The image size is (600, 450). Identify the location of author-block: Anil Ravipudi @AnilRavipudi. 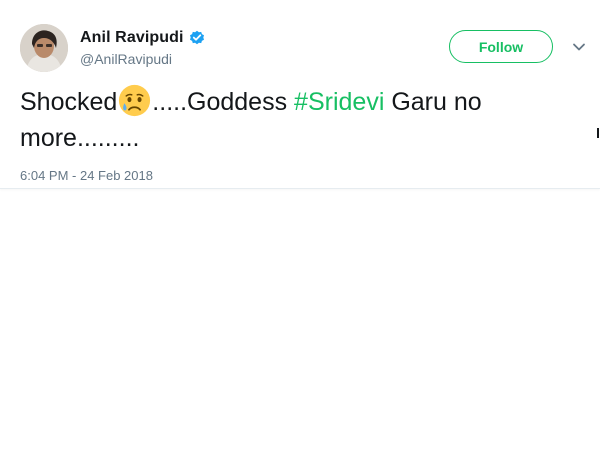
(142, 47).